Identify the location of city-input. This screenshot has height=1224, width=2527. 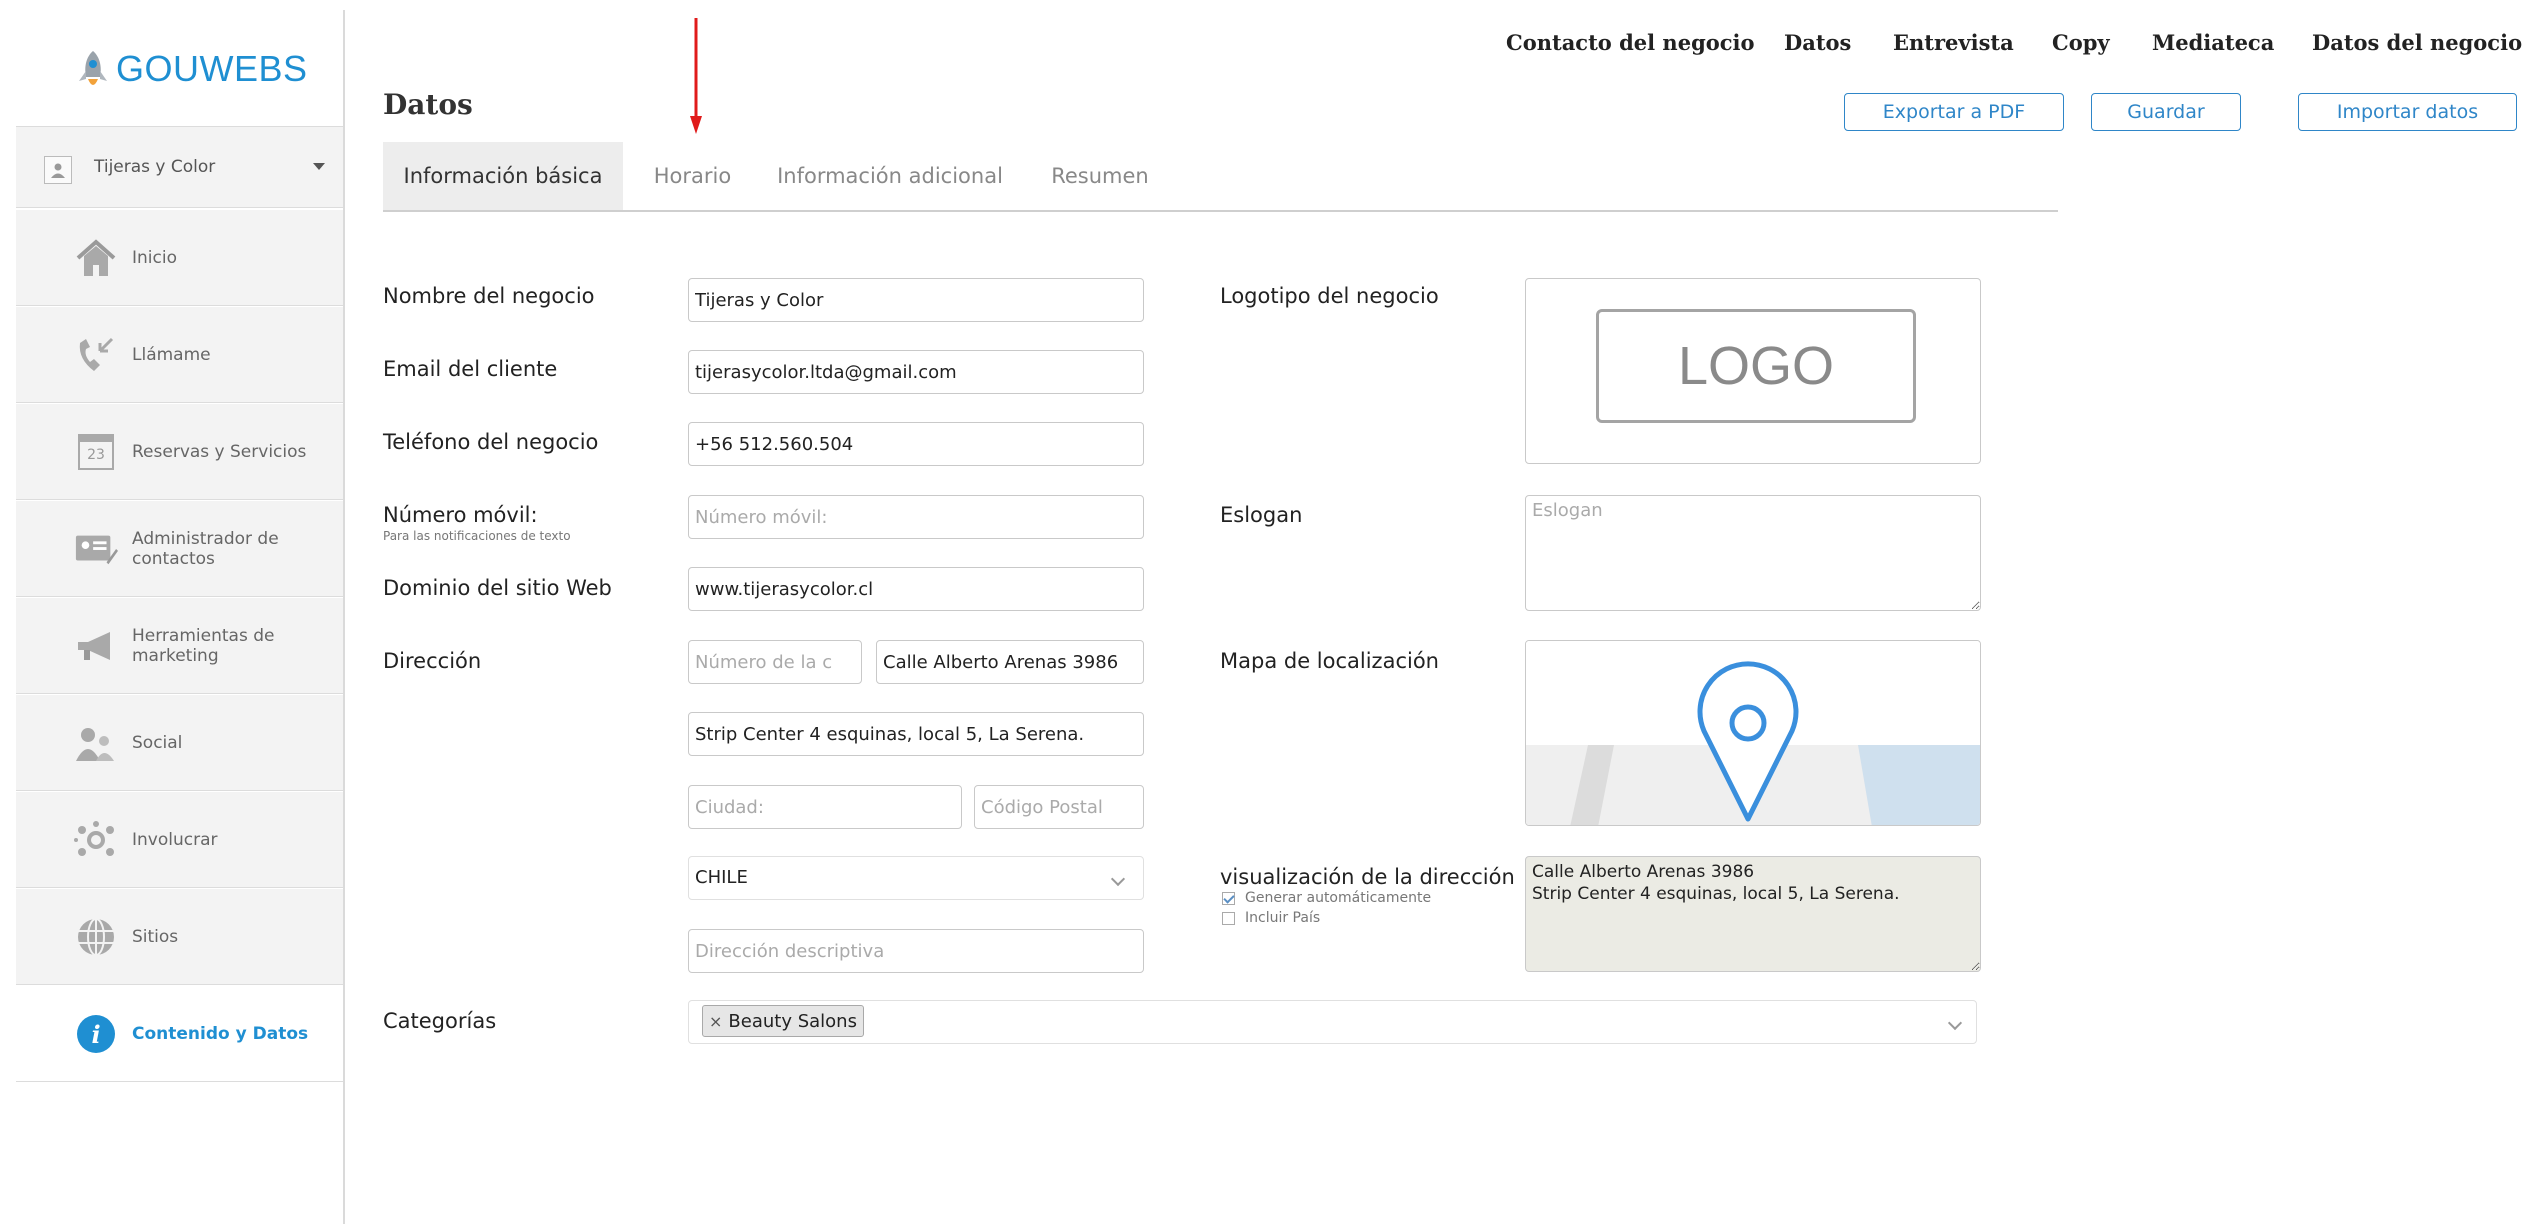
(825, 807).